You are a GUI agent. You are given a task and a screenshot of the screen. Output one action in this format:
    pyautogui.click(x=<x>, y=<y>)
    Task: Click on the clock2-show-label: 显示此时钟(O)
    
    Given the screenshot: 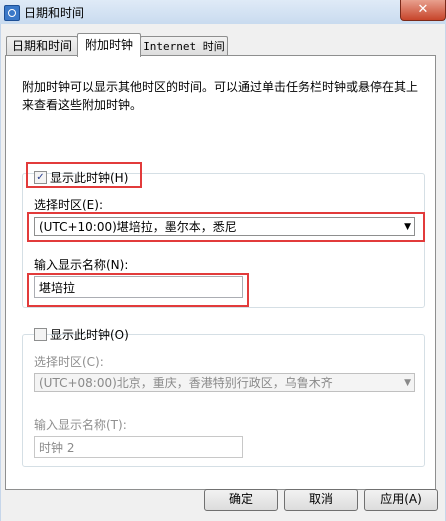 What is the action you would take?
    pyautogui.click(x=89, y=334)
    